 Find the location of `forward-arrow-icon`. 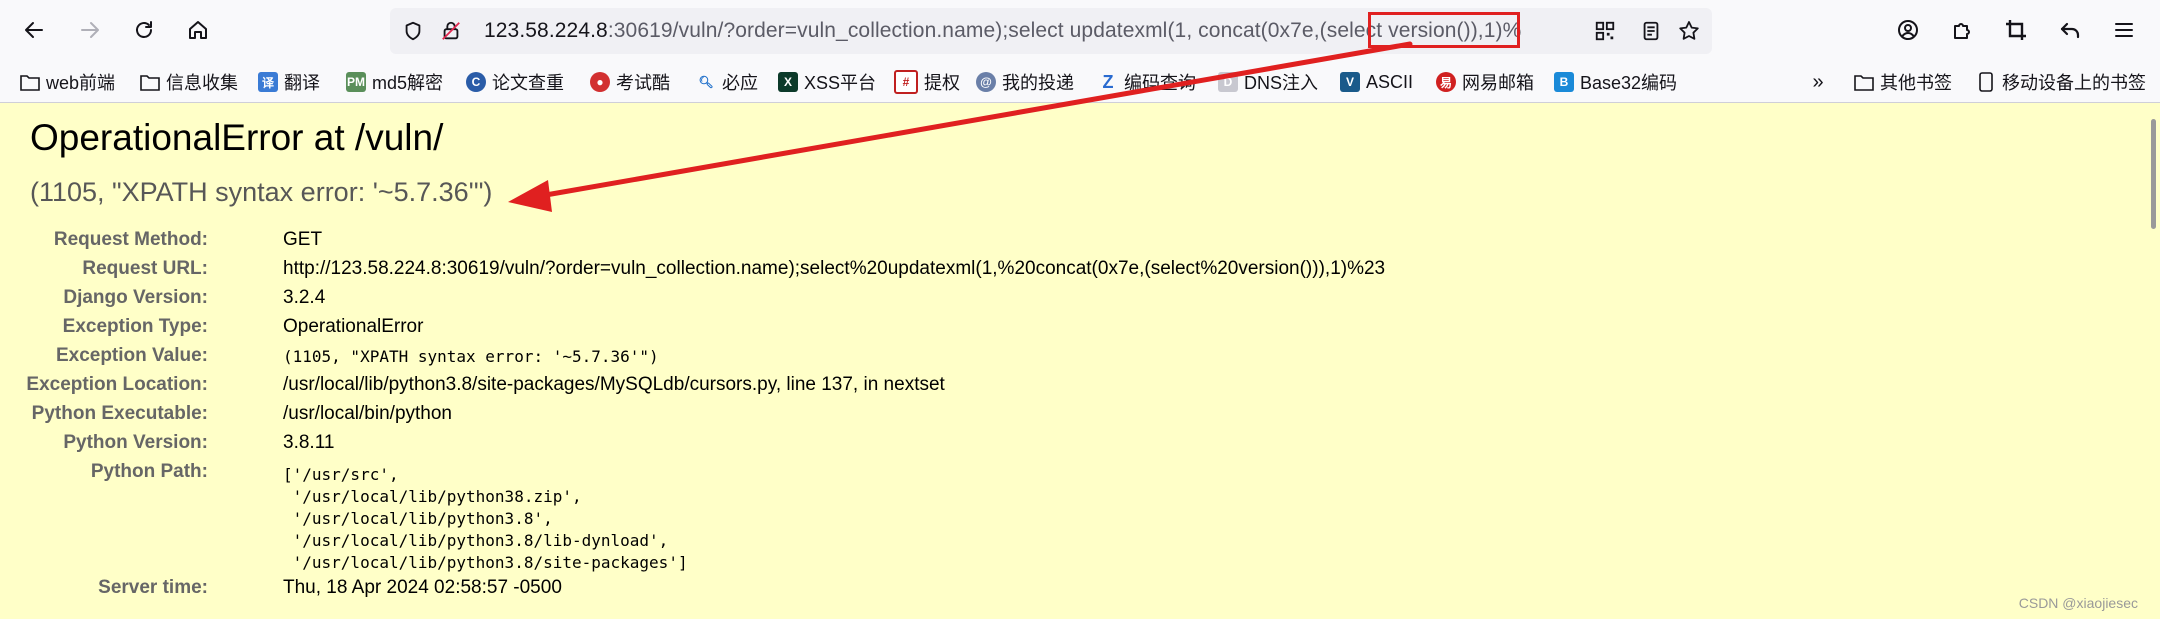

forward-arrow-icon is located at coordinates (90, 30).